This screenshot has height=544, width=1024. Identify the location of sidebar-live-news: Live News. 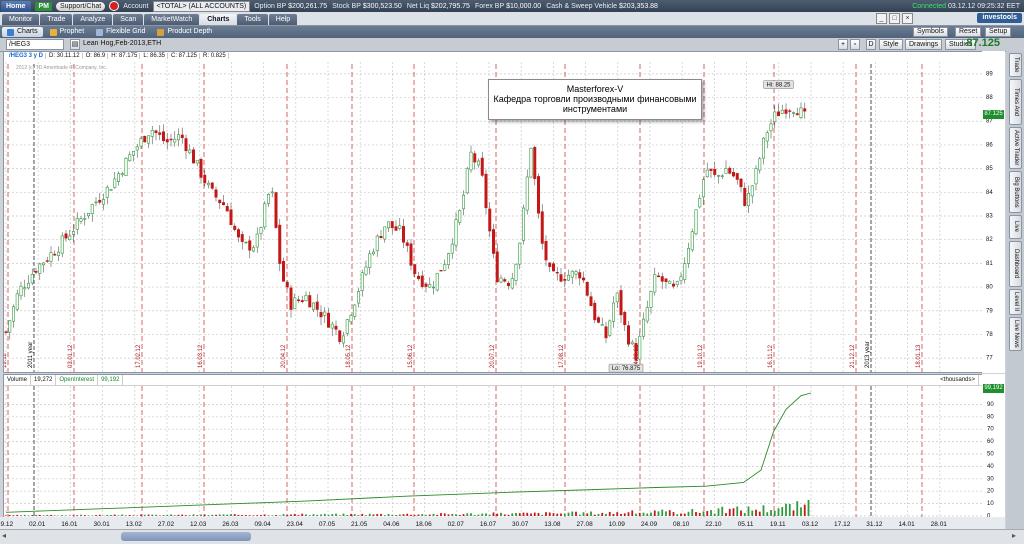
(1015, 334).